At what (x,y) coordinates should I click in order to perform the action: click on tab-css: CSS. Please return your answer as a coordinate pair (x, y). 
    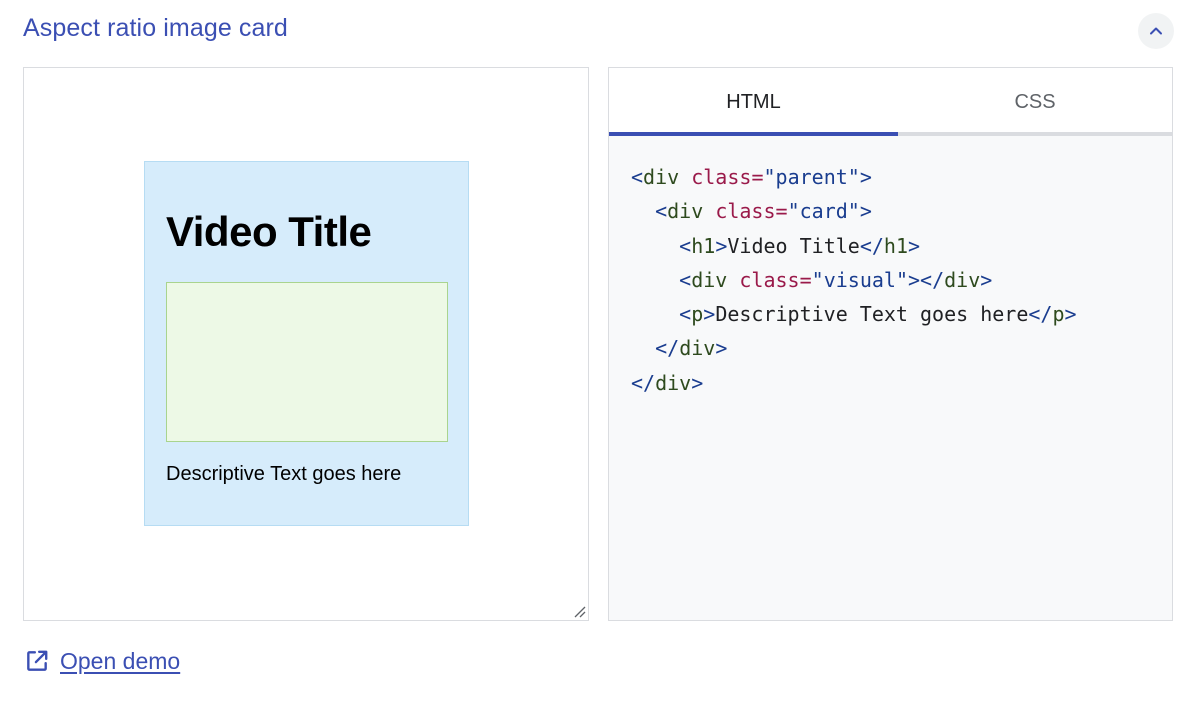
    Looking at the image, I should click on (1035, 102).